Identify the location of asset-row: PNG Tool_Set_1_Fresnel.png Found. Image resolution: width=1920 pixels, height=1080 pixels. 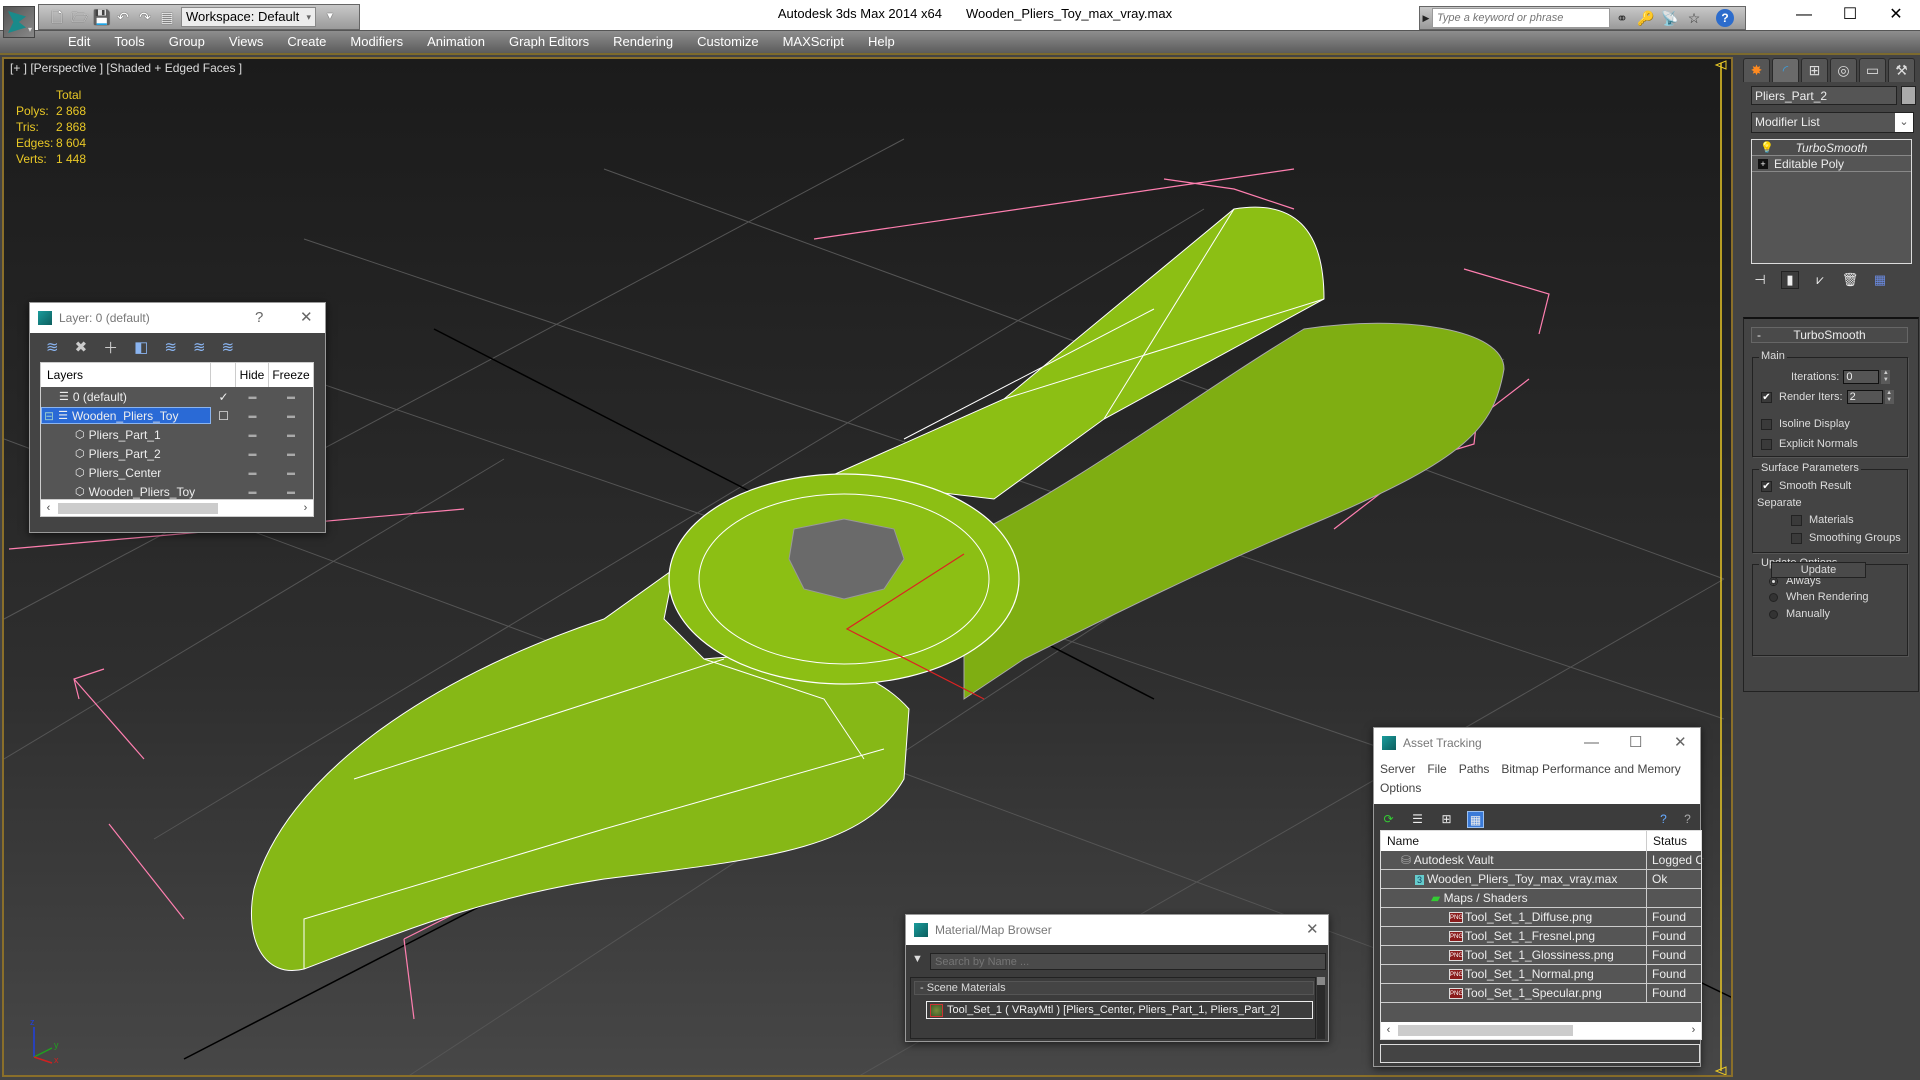
(1541, 936).